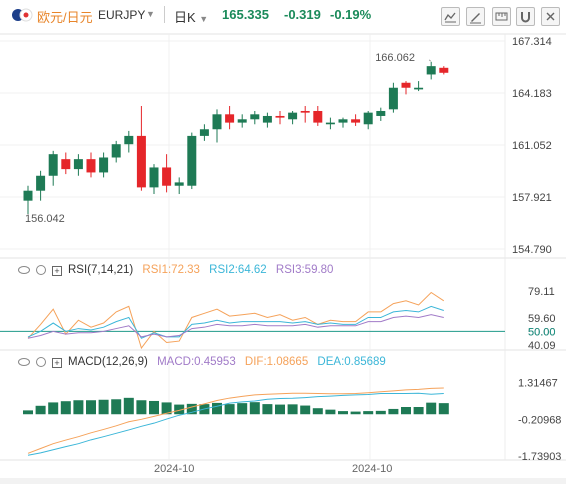  I want to click on macd-title: MACD(12,26,9), so click(108, 362).